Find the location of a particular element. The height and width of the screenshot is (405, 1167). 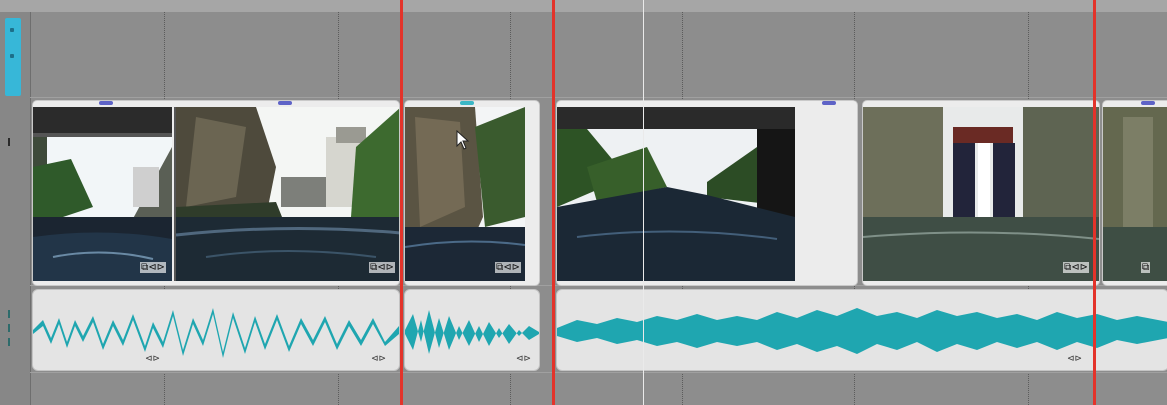

audio-clip: ⊲⊳ ⊲⊳ is located at coordinates (216, 330).